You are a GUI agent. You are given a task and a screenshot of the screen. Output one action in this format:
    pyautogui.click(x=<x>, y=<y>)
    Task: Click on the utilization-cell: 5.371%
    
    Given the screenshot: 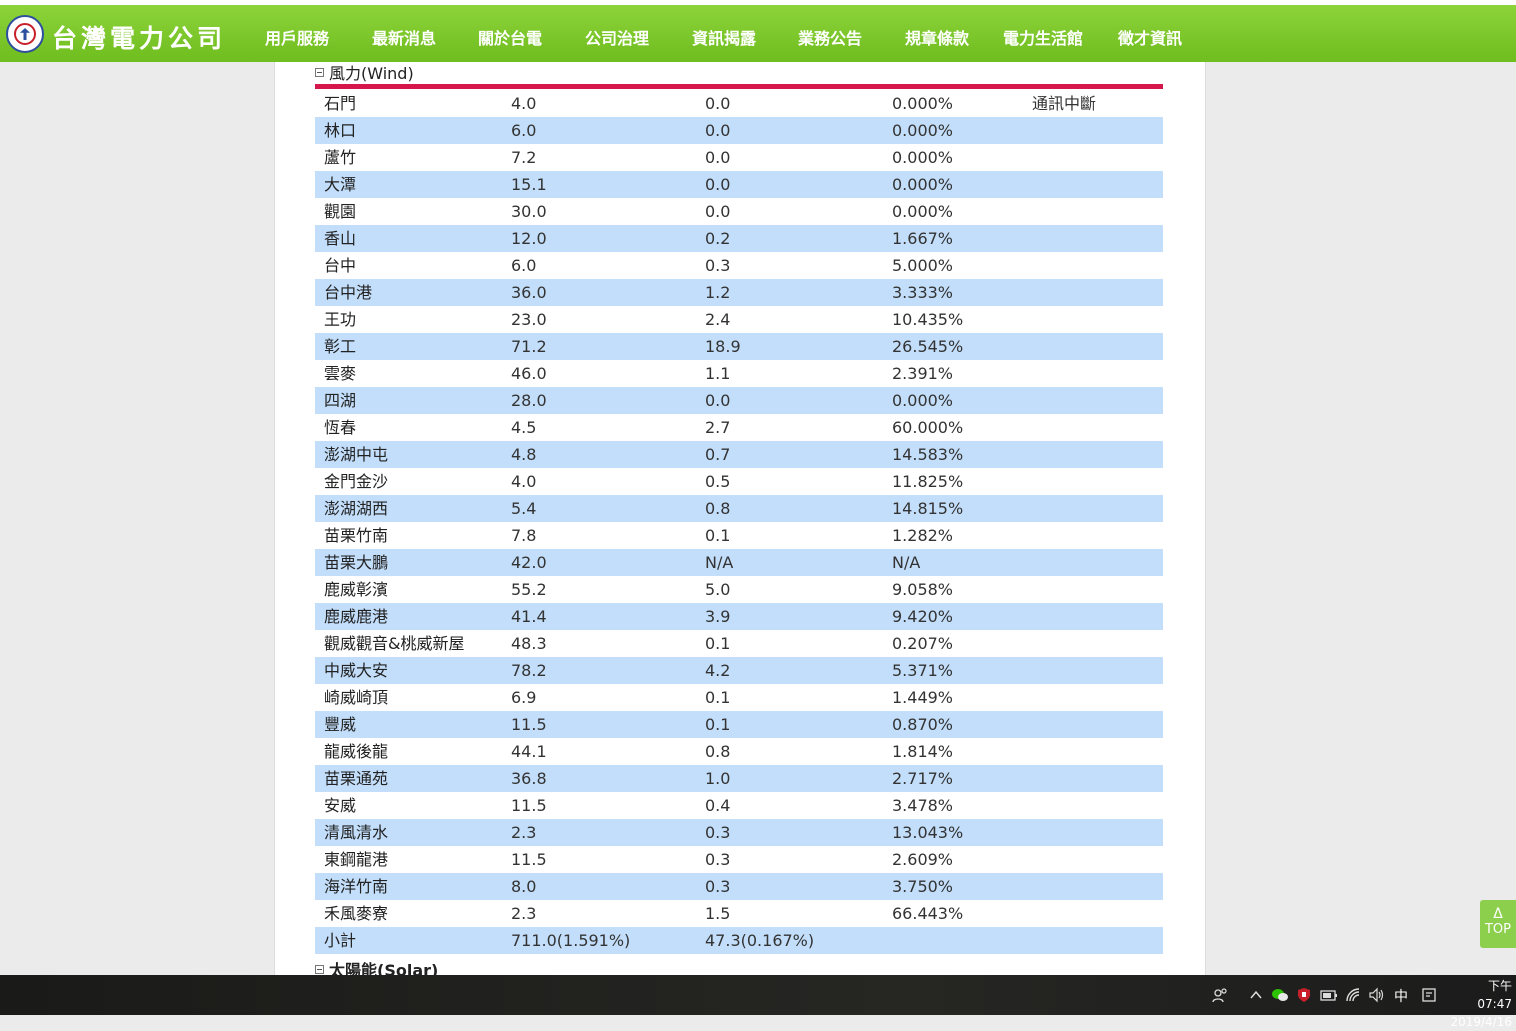 What is the action you would take?
    pyautogui.click(x=953, y=670)
    